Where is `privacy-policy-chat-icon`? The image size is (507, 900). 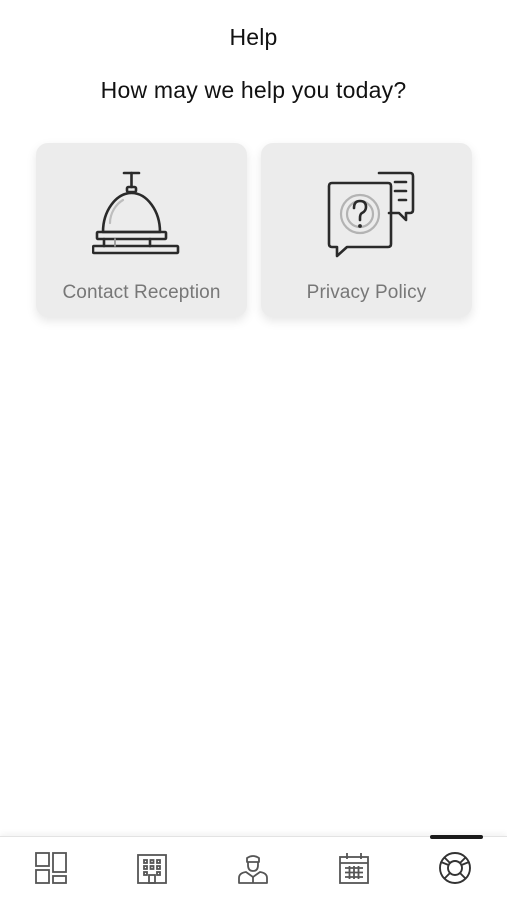
privacy-policy-chat-icon is located at coordinates (370, 214).